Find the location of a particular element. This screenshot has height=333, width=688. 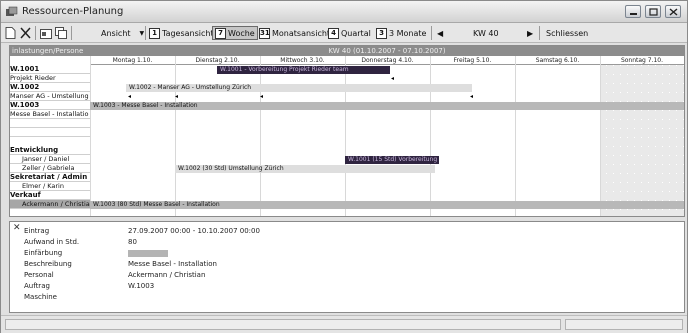

color-swatch is located at coordinates (148, 253).